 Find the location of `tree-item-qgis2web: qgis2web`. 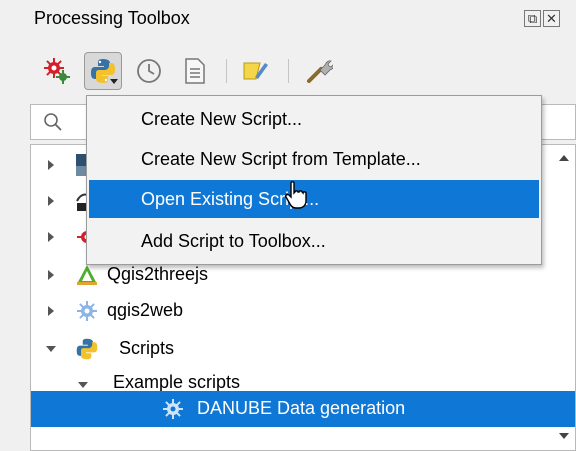

tree-item-qgis2web: qgis2web is located at coordinates (303, 311).